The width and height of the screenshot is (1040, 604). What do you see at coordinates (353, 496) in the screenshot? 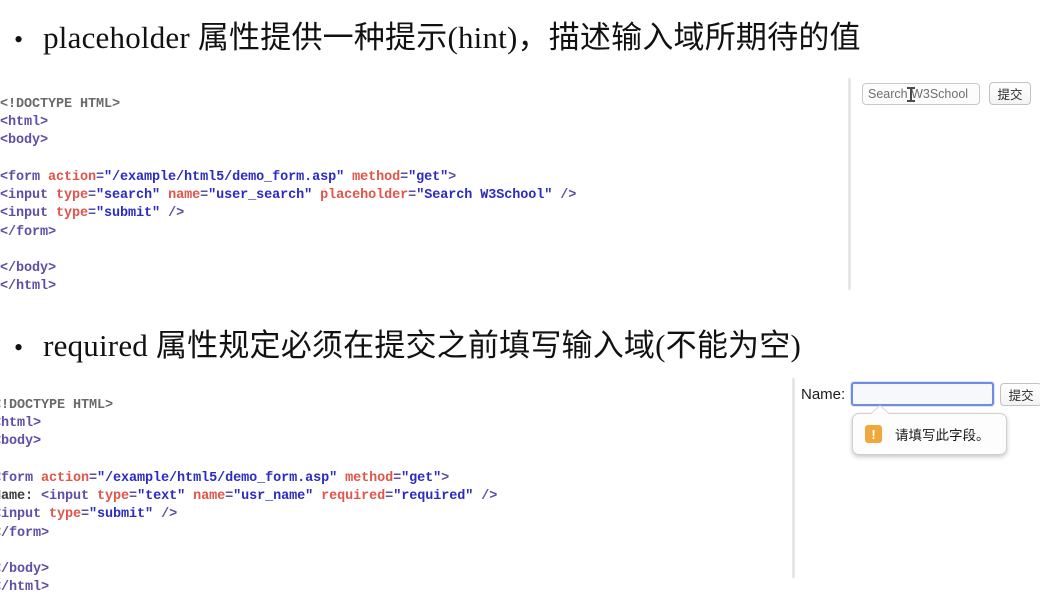
I see `code-token-attr: required` at bounding box center [353, 496].